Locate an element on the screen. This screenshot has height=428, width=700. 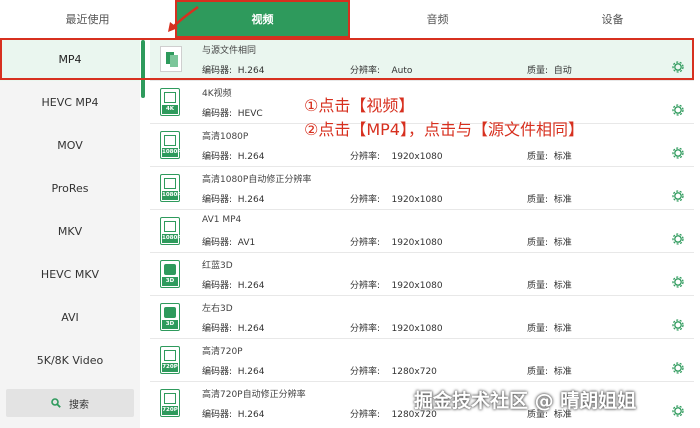
preset-name: 高清720P自动修正分辨率 is located at coordinates (254, 395).